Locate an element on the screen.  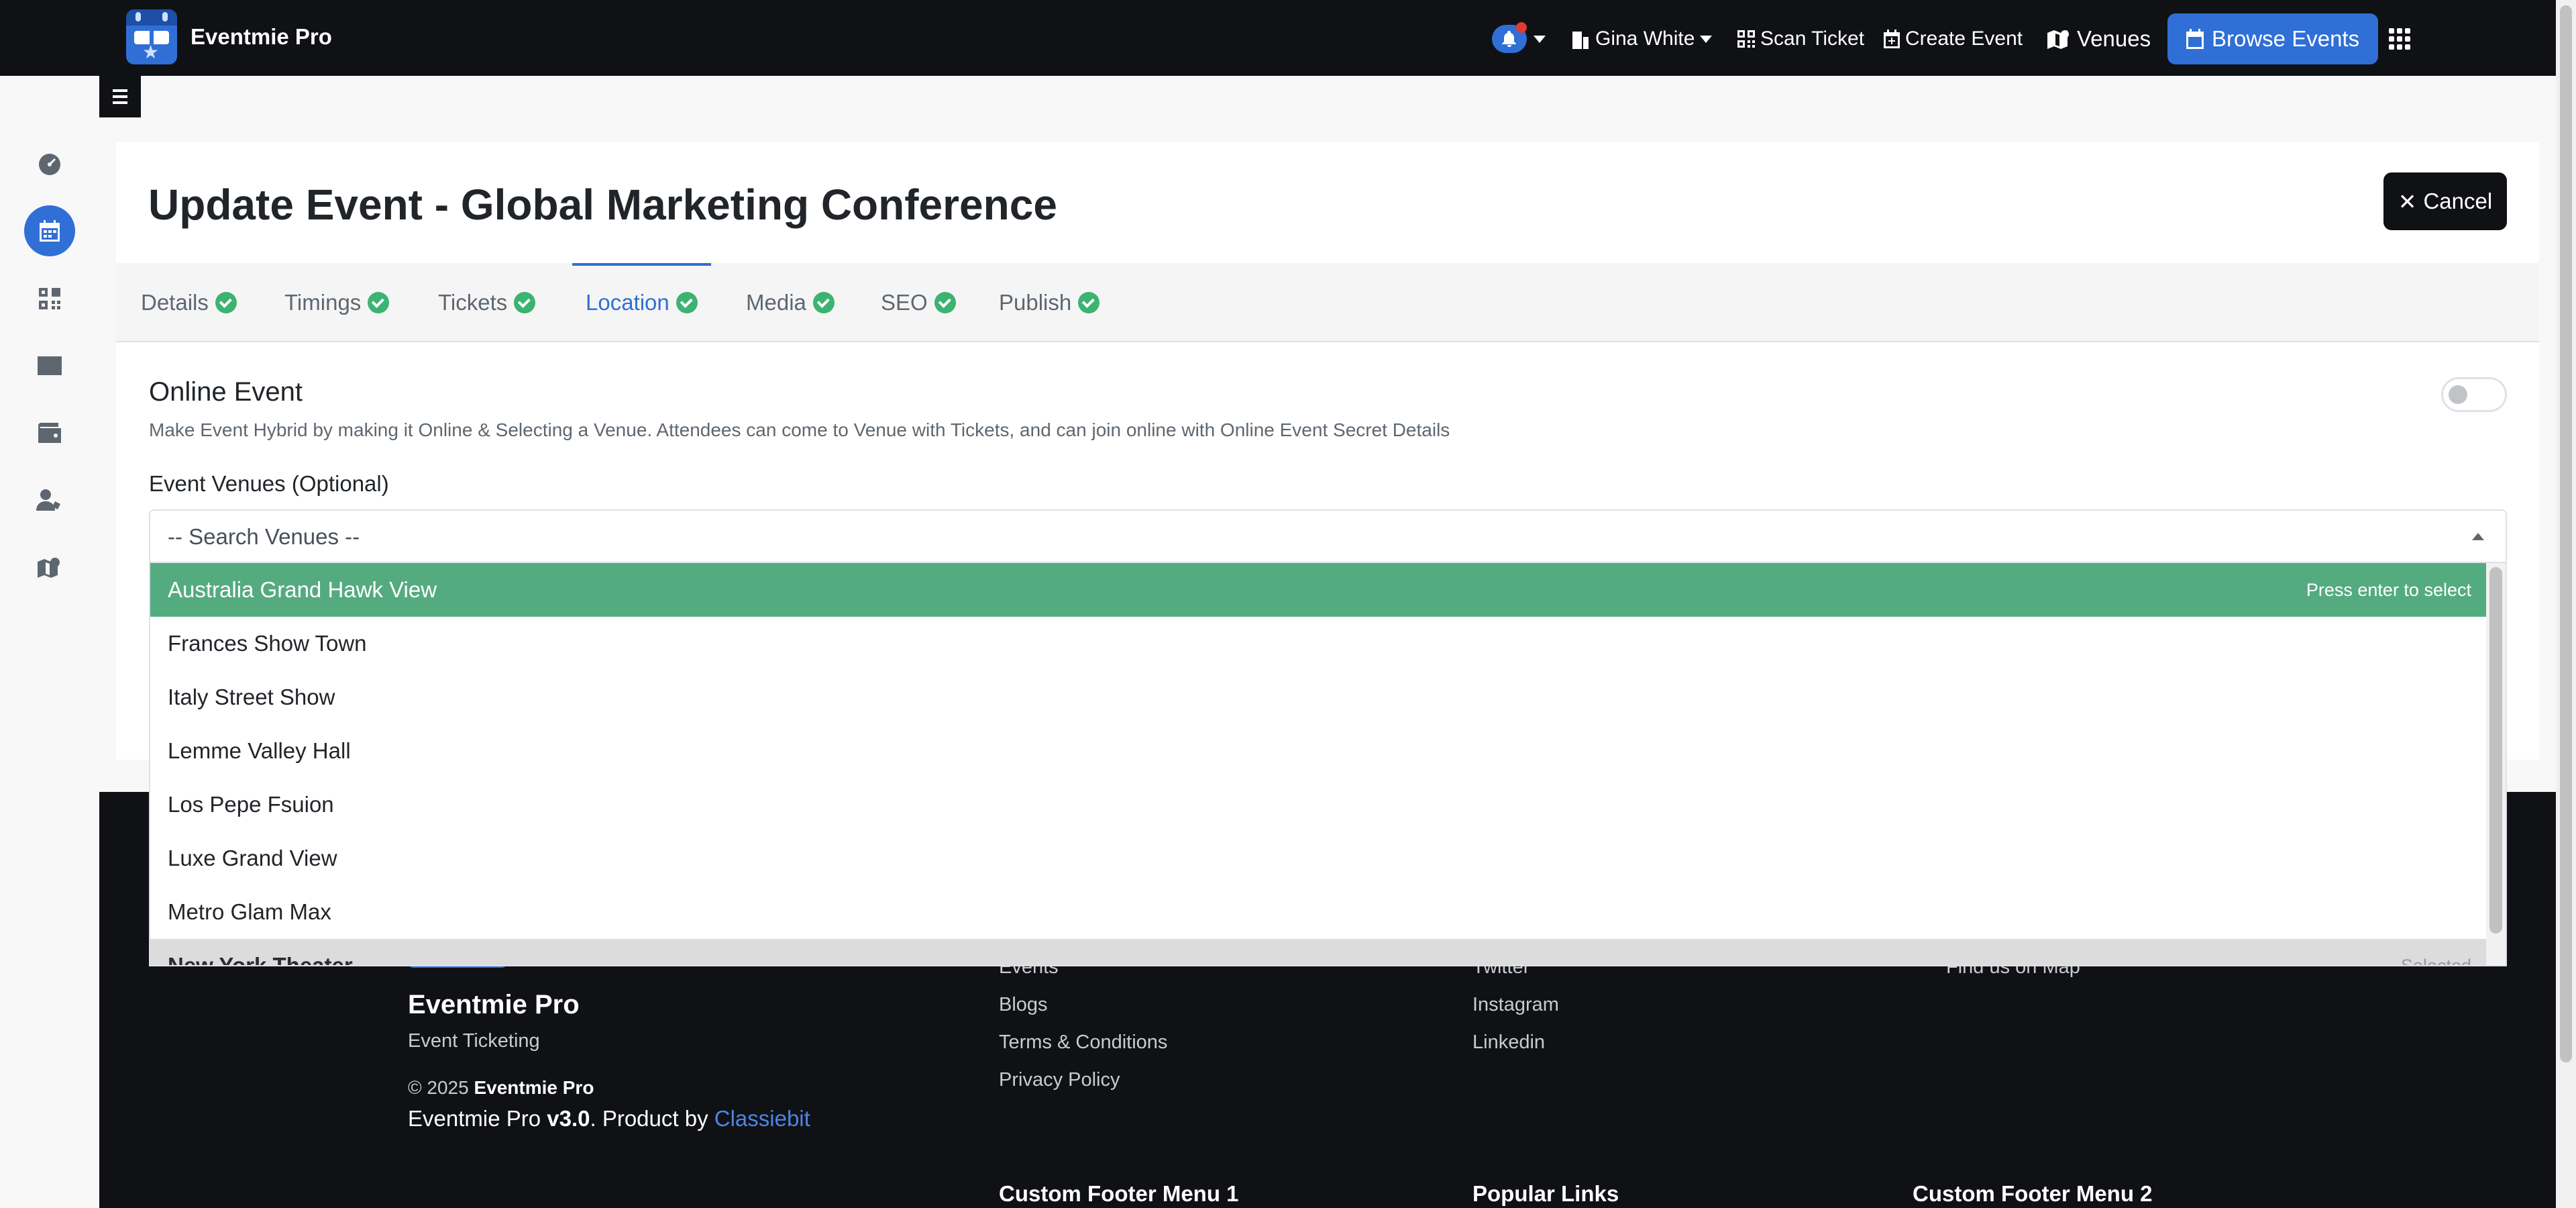
cancel-button: ✕ Cancel is located at coordinates (2445, 201).